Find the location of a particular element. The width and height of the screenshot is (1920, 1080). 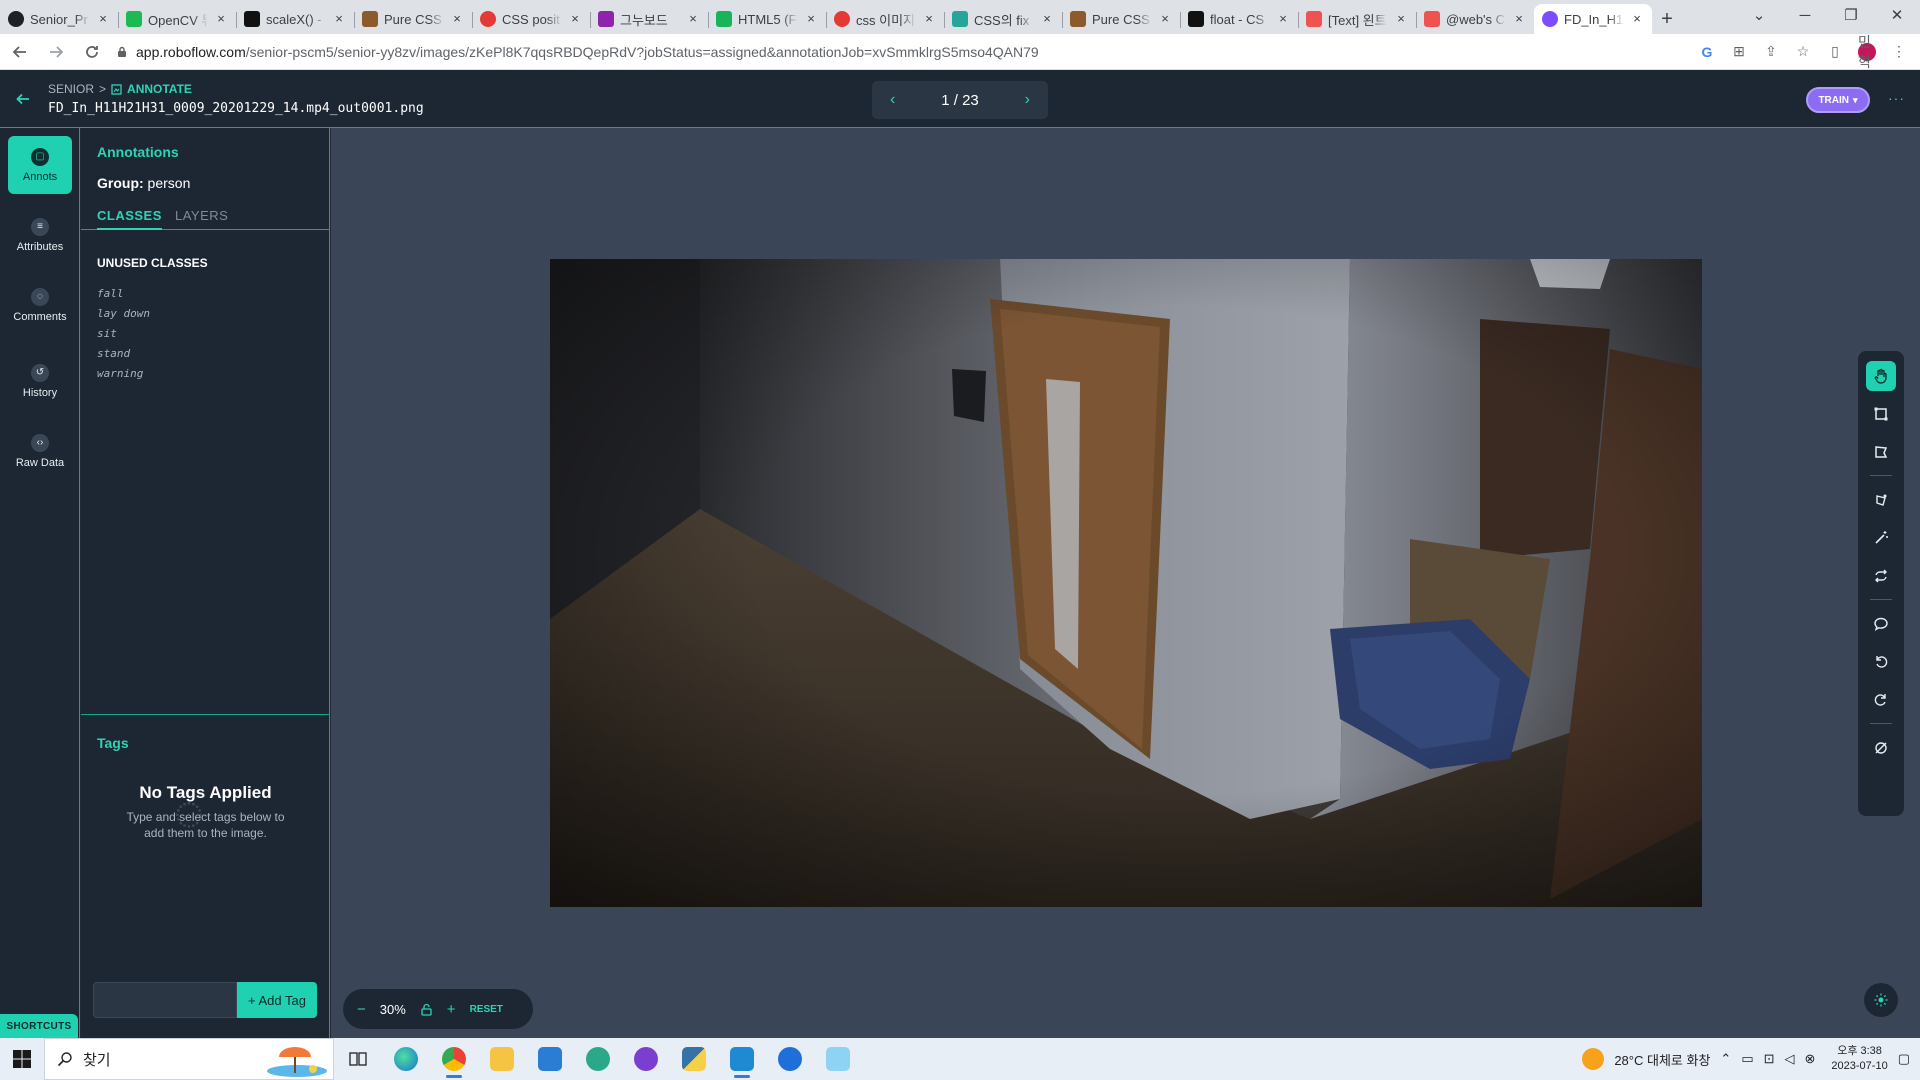

battery-icon: ▭ is located at coordinates (1747, 1059).